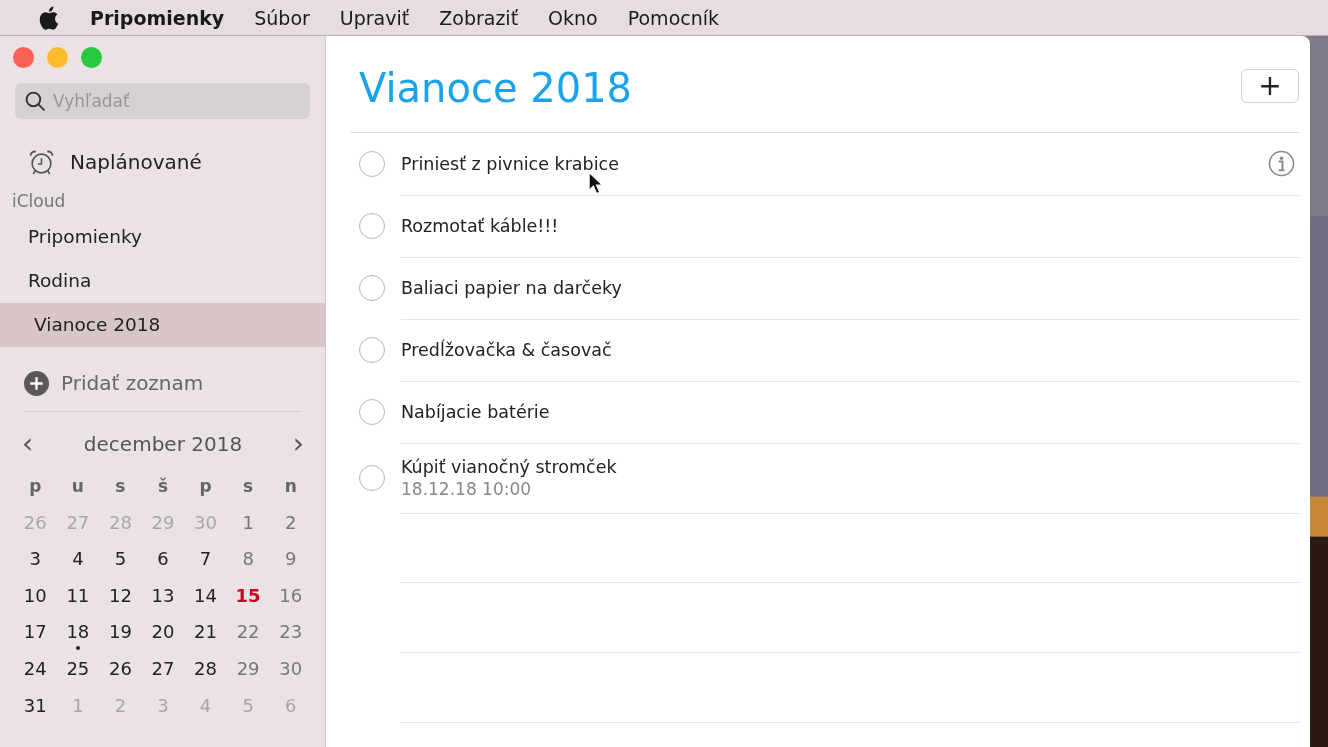 The image size is (1328, 747). I want to click on calendar-day: 29, so click(248, 671).